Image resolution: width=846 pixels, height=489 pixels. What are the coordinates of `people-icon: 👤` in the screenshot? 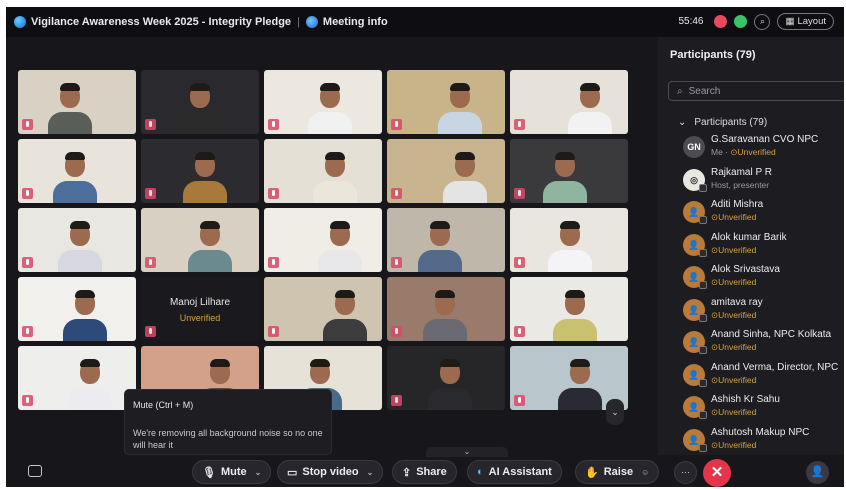 It's located at (817, 472).